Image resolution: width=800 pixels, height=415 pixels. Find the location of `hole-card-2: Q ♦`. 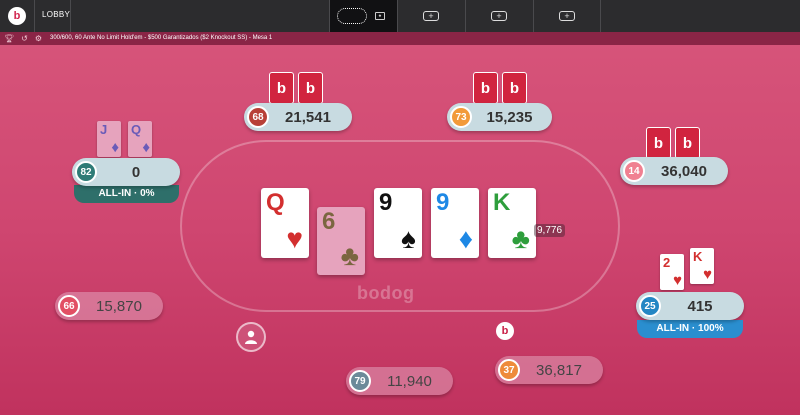

hole-card-2: Q ♦ is located at coordinates (140, 139).